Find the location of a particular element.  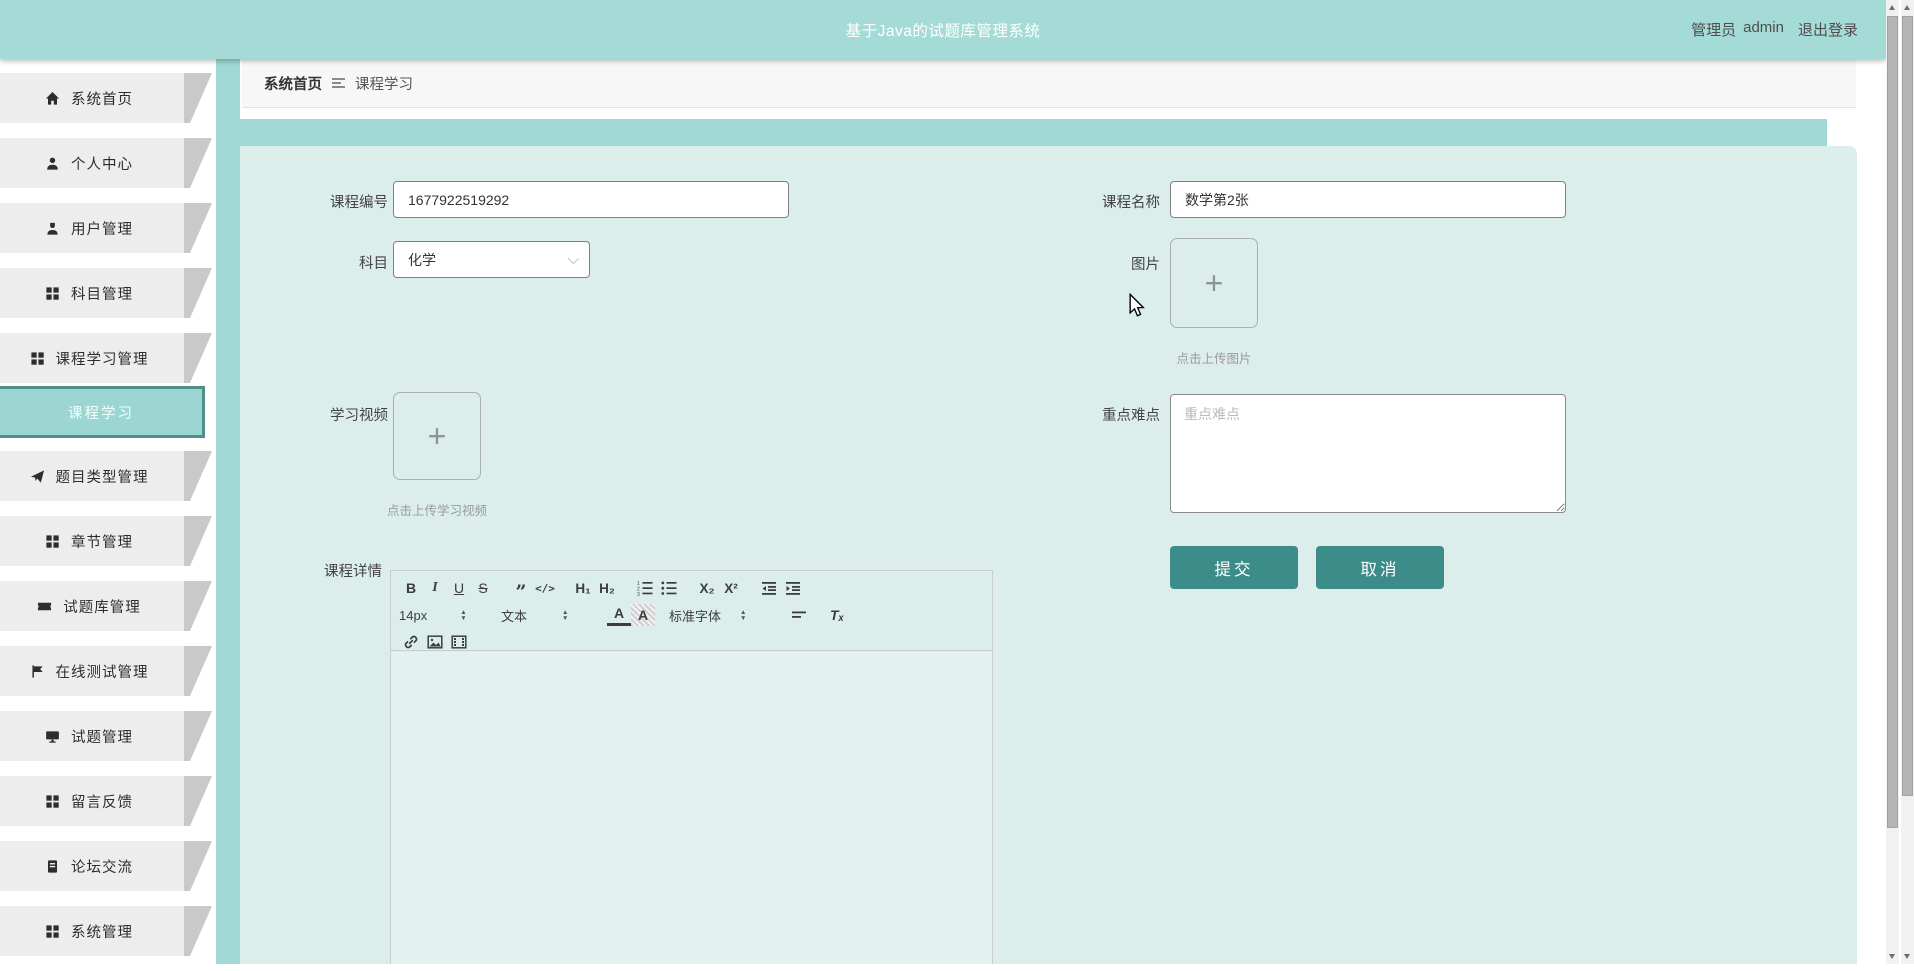

sidebar-item-label: 科目管理 is located at coordinates (102, 294).